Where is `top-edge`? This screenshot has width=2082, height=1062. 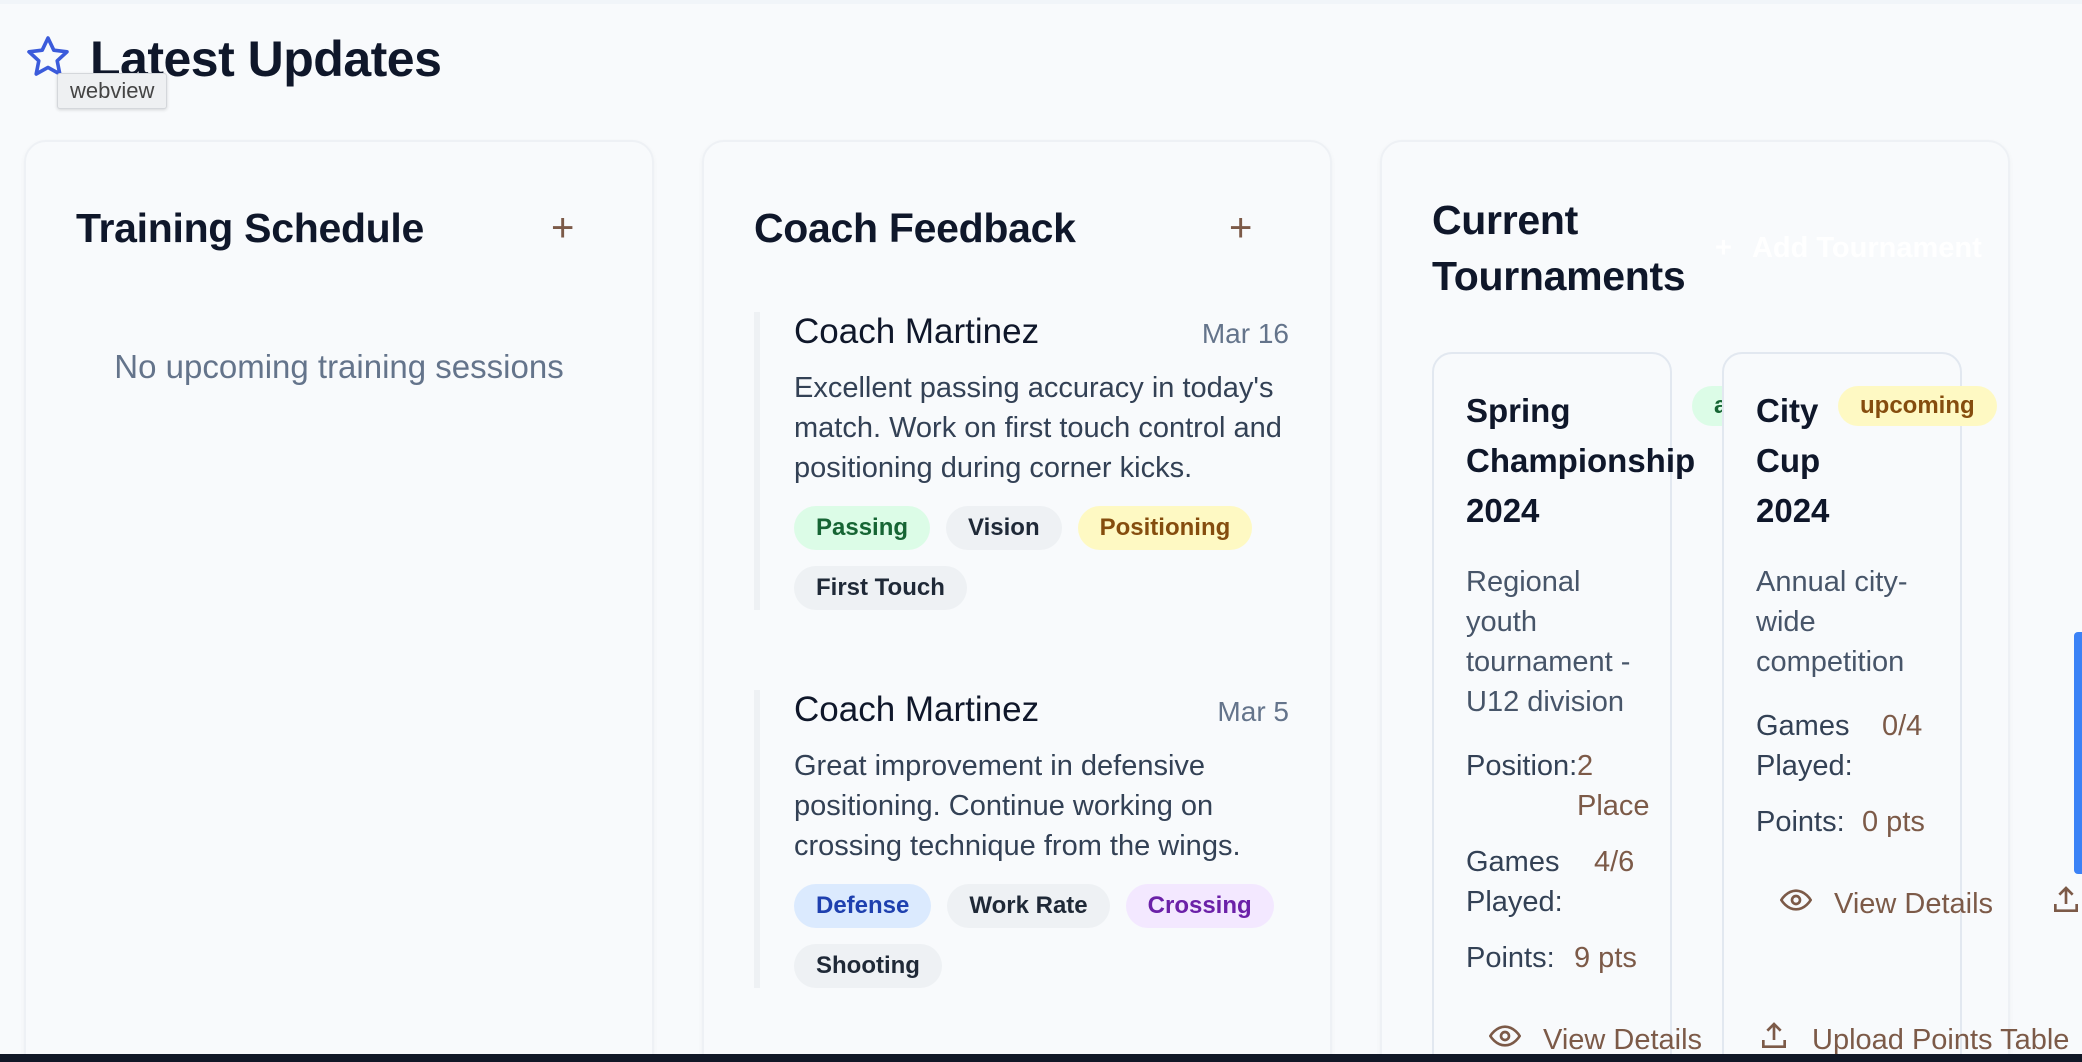
top-edge is located at coordinates (1041, 2).